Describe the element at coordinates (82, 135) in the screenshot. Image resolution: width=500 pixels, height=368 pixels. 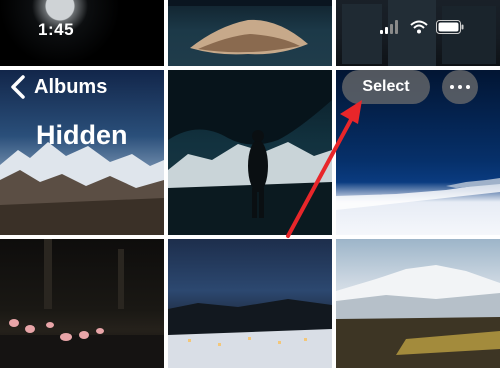
I see `page-title: Hidden` at that location.